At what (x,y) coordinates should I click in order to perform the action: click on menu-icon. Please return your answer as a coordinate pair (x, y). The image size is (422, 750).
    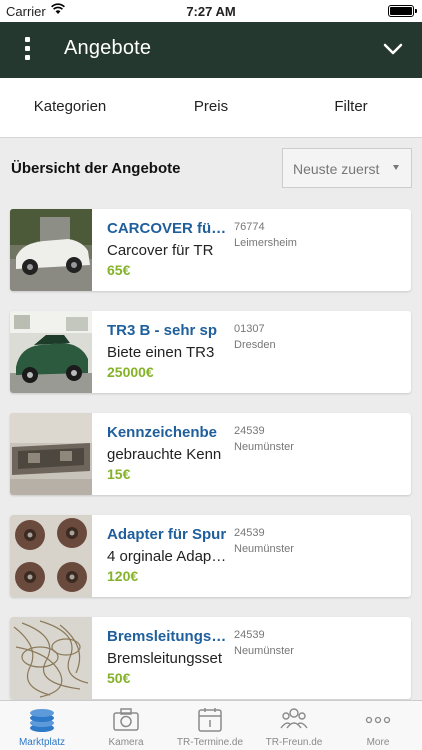
    Looking at the image, I should click on (27, 50).